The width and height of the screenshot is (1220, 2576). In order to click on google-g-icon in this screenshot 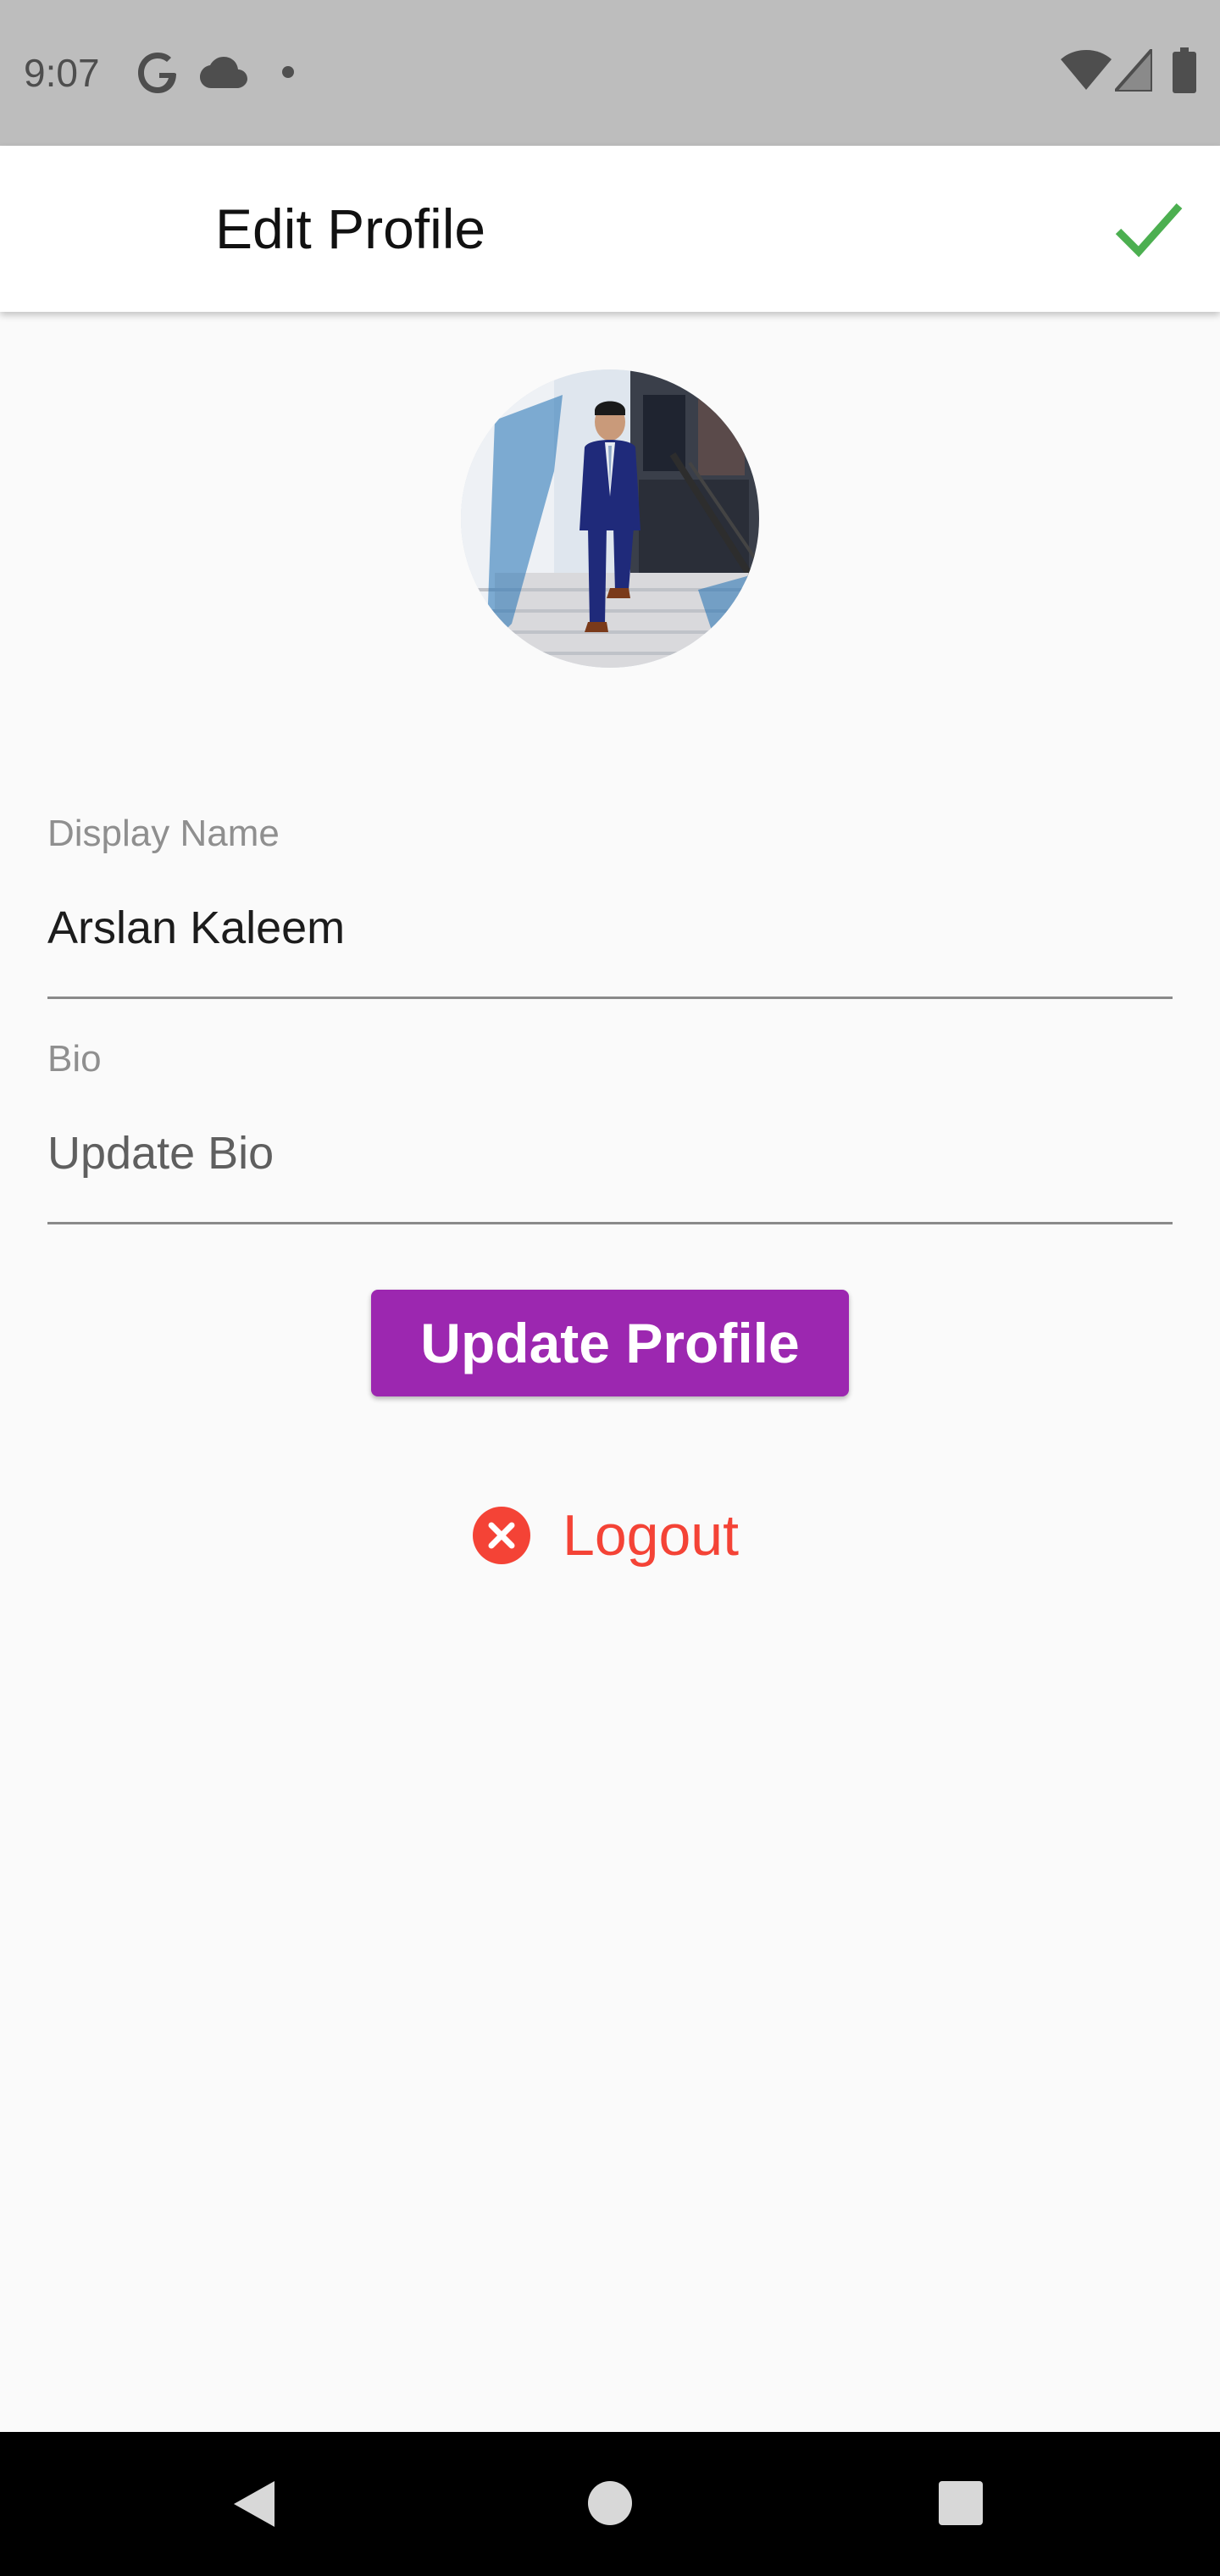, I will do `click(157, 73)`.